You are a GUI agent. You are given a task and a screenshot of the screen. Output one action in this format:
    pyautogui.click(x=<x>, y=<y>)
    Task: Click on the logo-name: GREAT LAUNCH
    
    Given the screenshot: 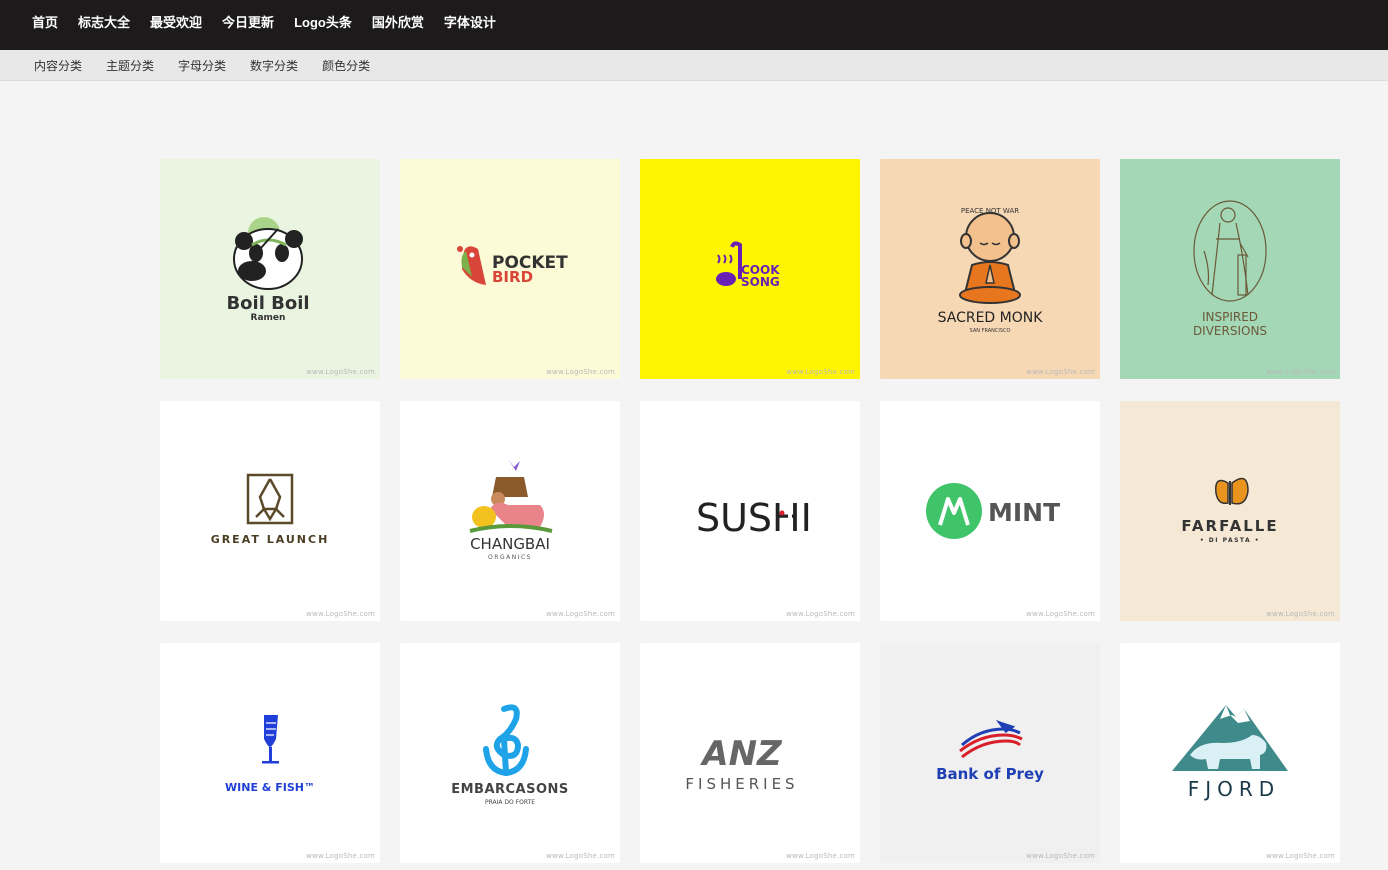 What is the action you would take?
    pyautogui.click(x=270, y=539)
    